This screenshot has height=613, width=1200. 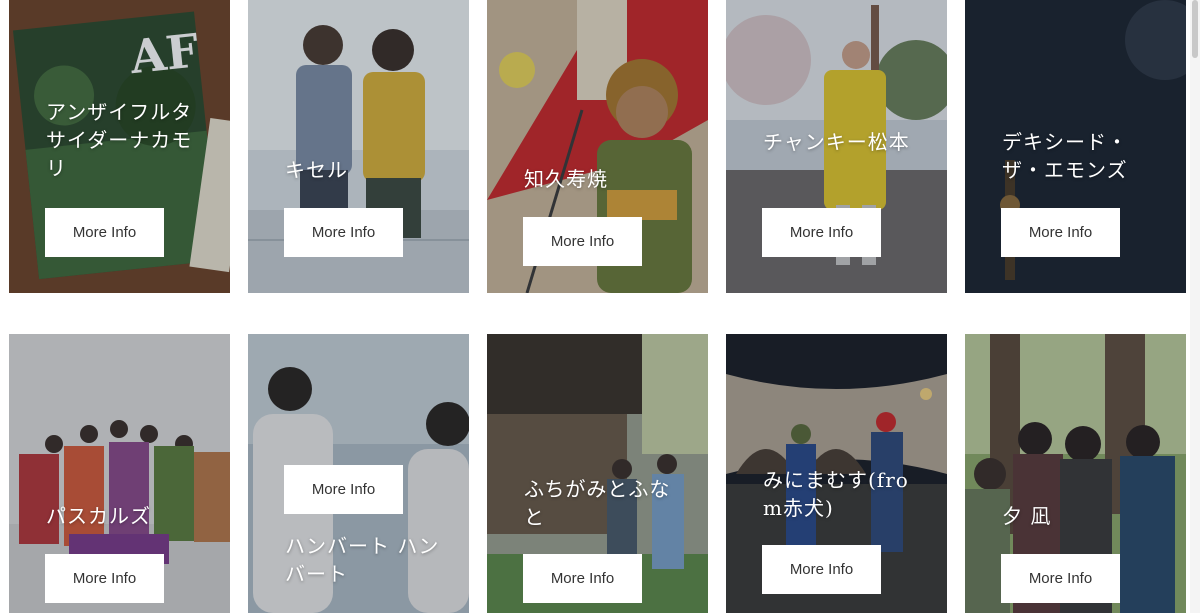 I want to click on artist-name: ハンバート ハンバート, so click(x=362, y=560).